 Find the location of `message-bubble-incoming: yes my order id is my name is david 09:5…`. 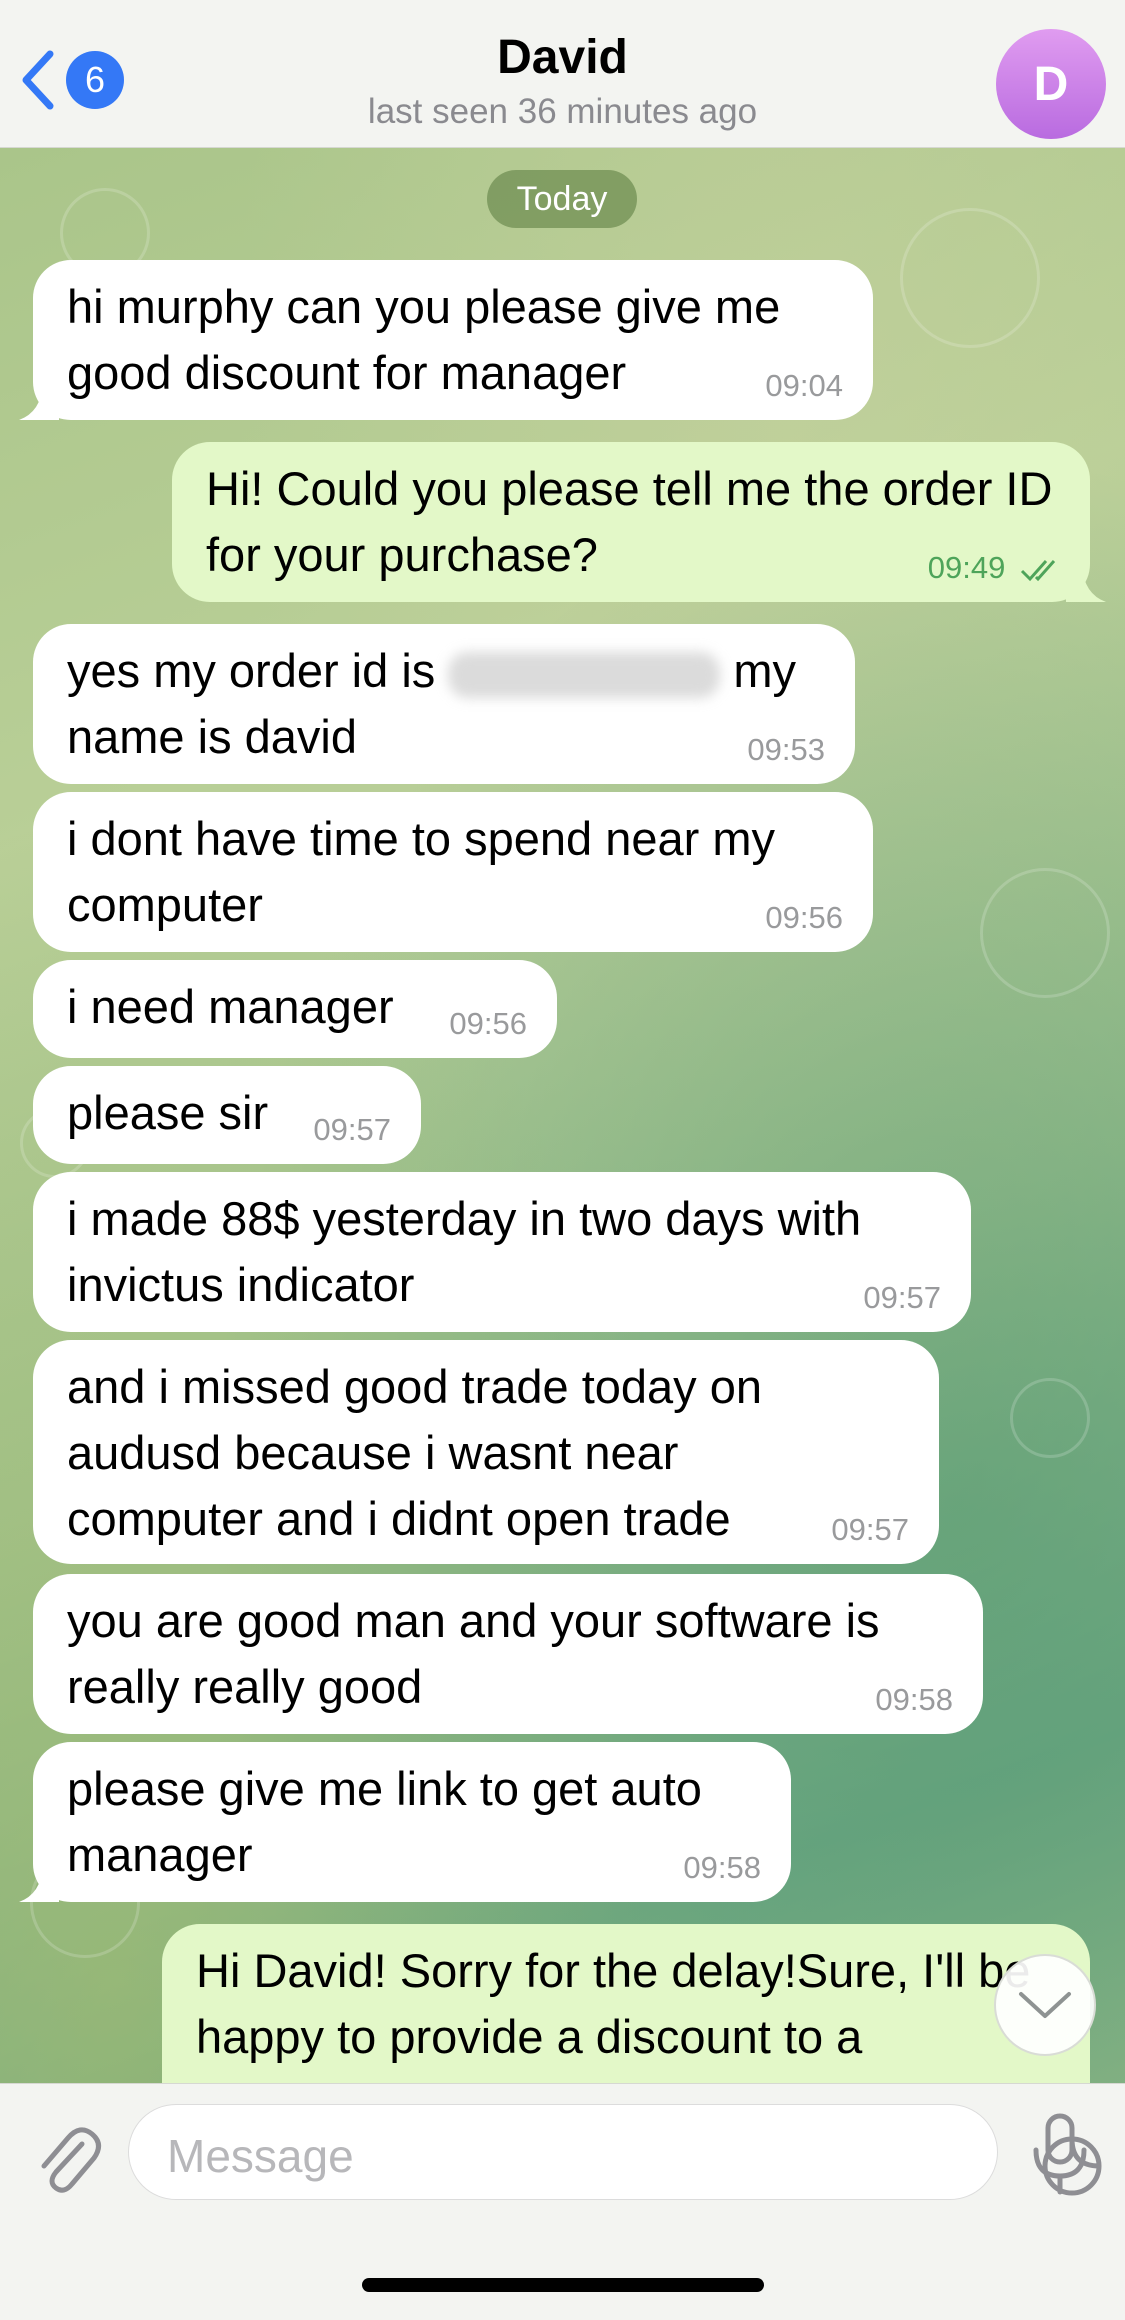

message-bubble-incoming: yes my order id is my name is david 09:5… is located at coordinates (444, 704).